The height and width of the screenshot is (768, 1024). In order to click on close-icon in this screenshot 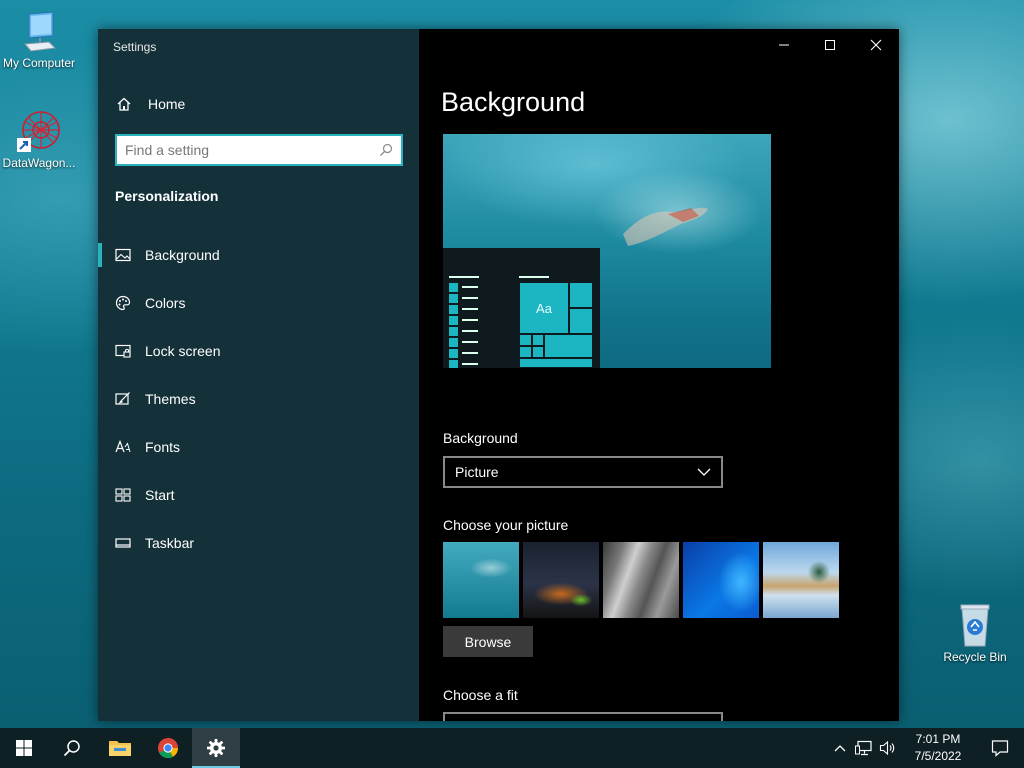, I will do `click(876, 45)`.